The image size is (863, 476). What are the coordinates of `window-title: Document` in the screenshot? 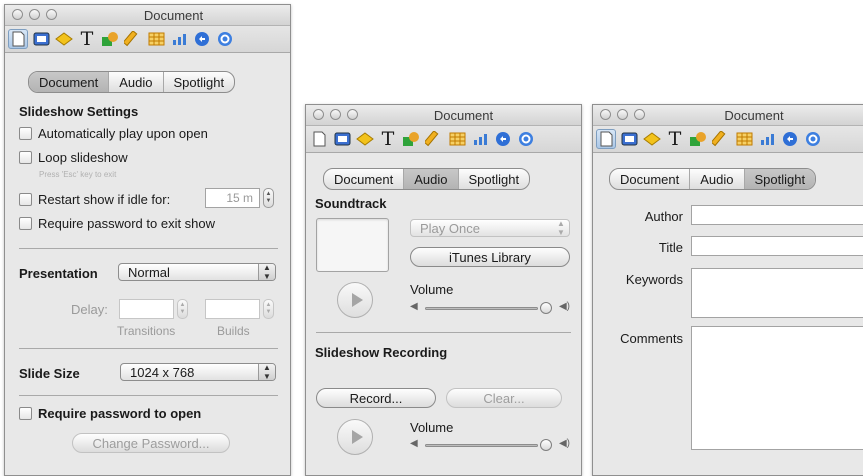 It's located at (173, 15).